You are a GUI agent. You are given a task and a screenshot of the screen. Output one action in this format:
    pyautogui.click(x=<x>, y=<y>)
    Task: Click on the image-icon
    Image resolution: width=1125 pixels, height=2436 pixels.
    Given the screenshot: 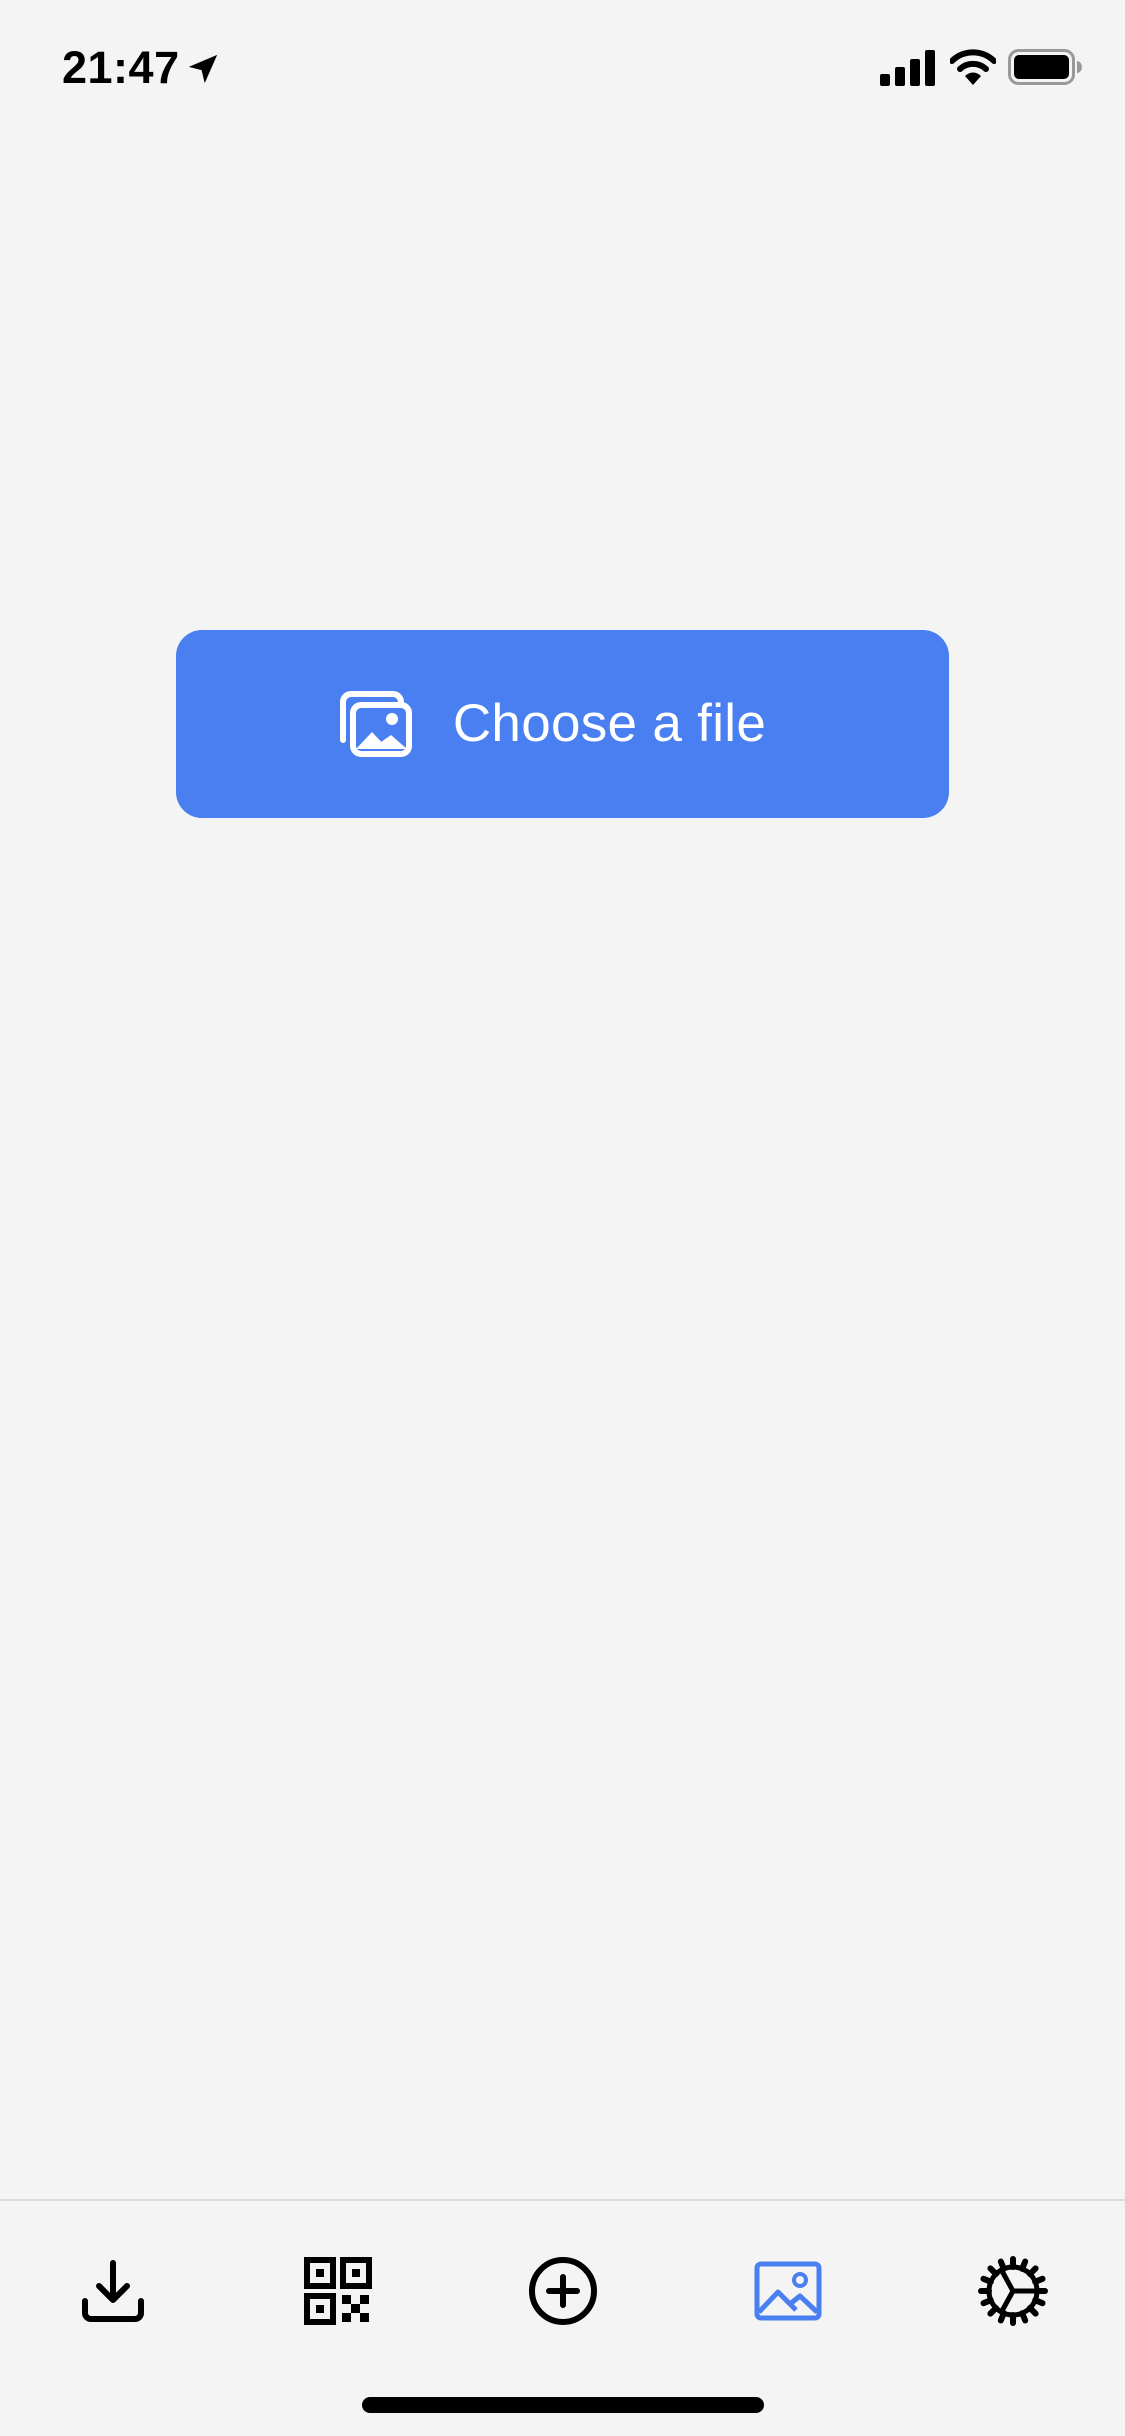 What is the action you would take?
    pyautogui.click(x=788, y=2291)
    